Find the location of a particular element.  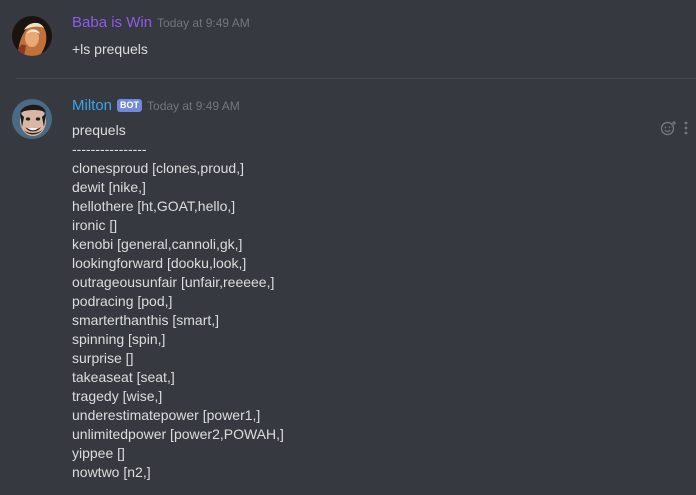

message-line: nowtwo [n2,] is located at coordinates (111, 472).